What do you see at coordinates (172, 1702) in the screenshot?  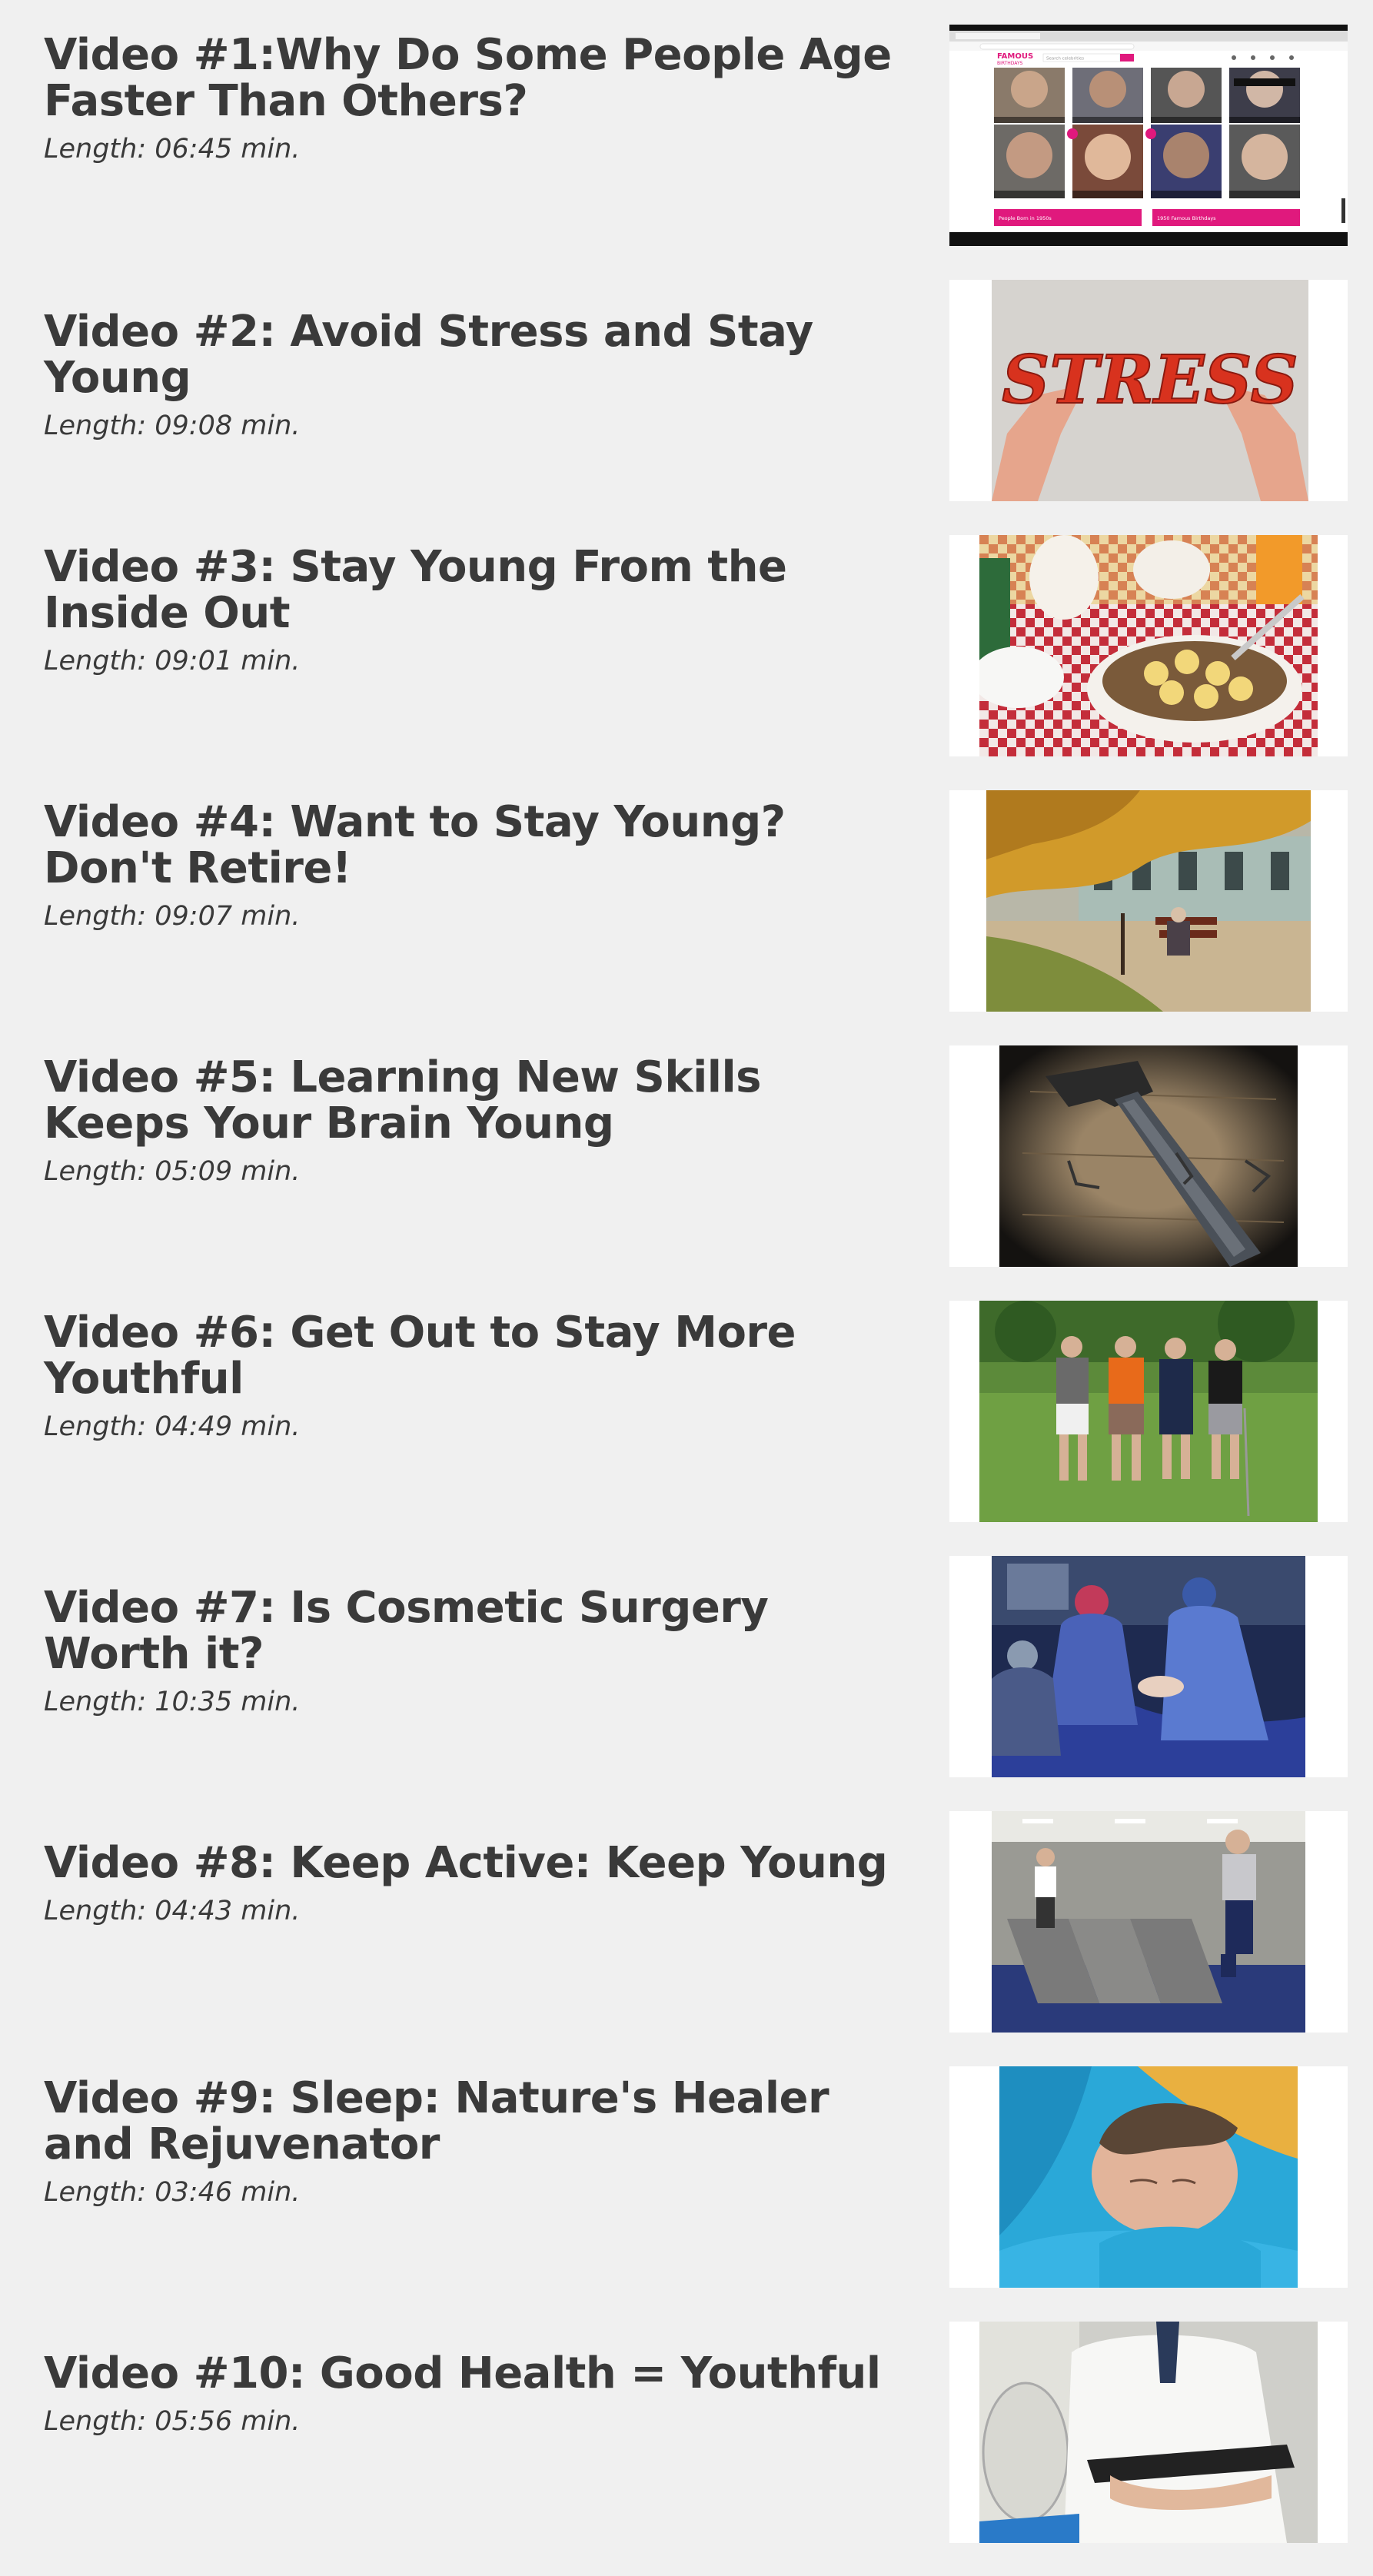 I see `video-length: Length: 10:35 min.` at bounding box center [172, 1702].